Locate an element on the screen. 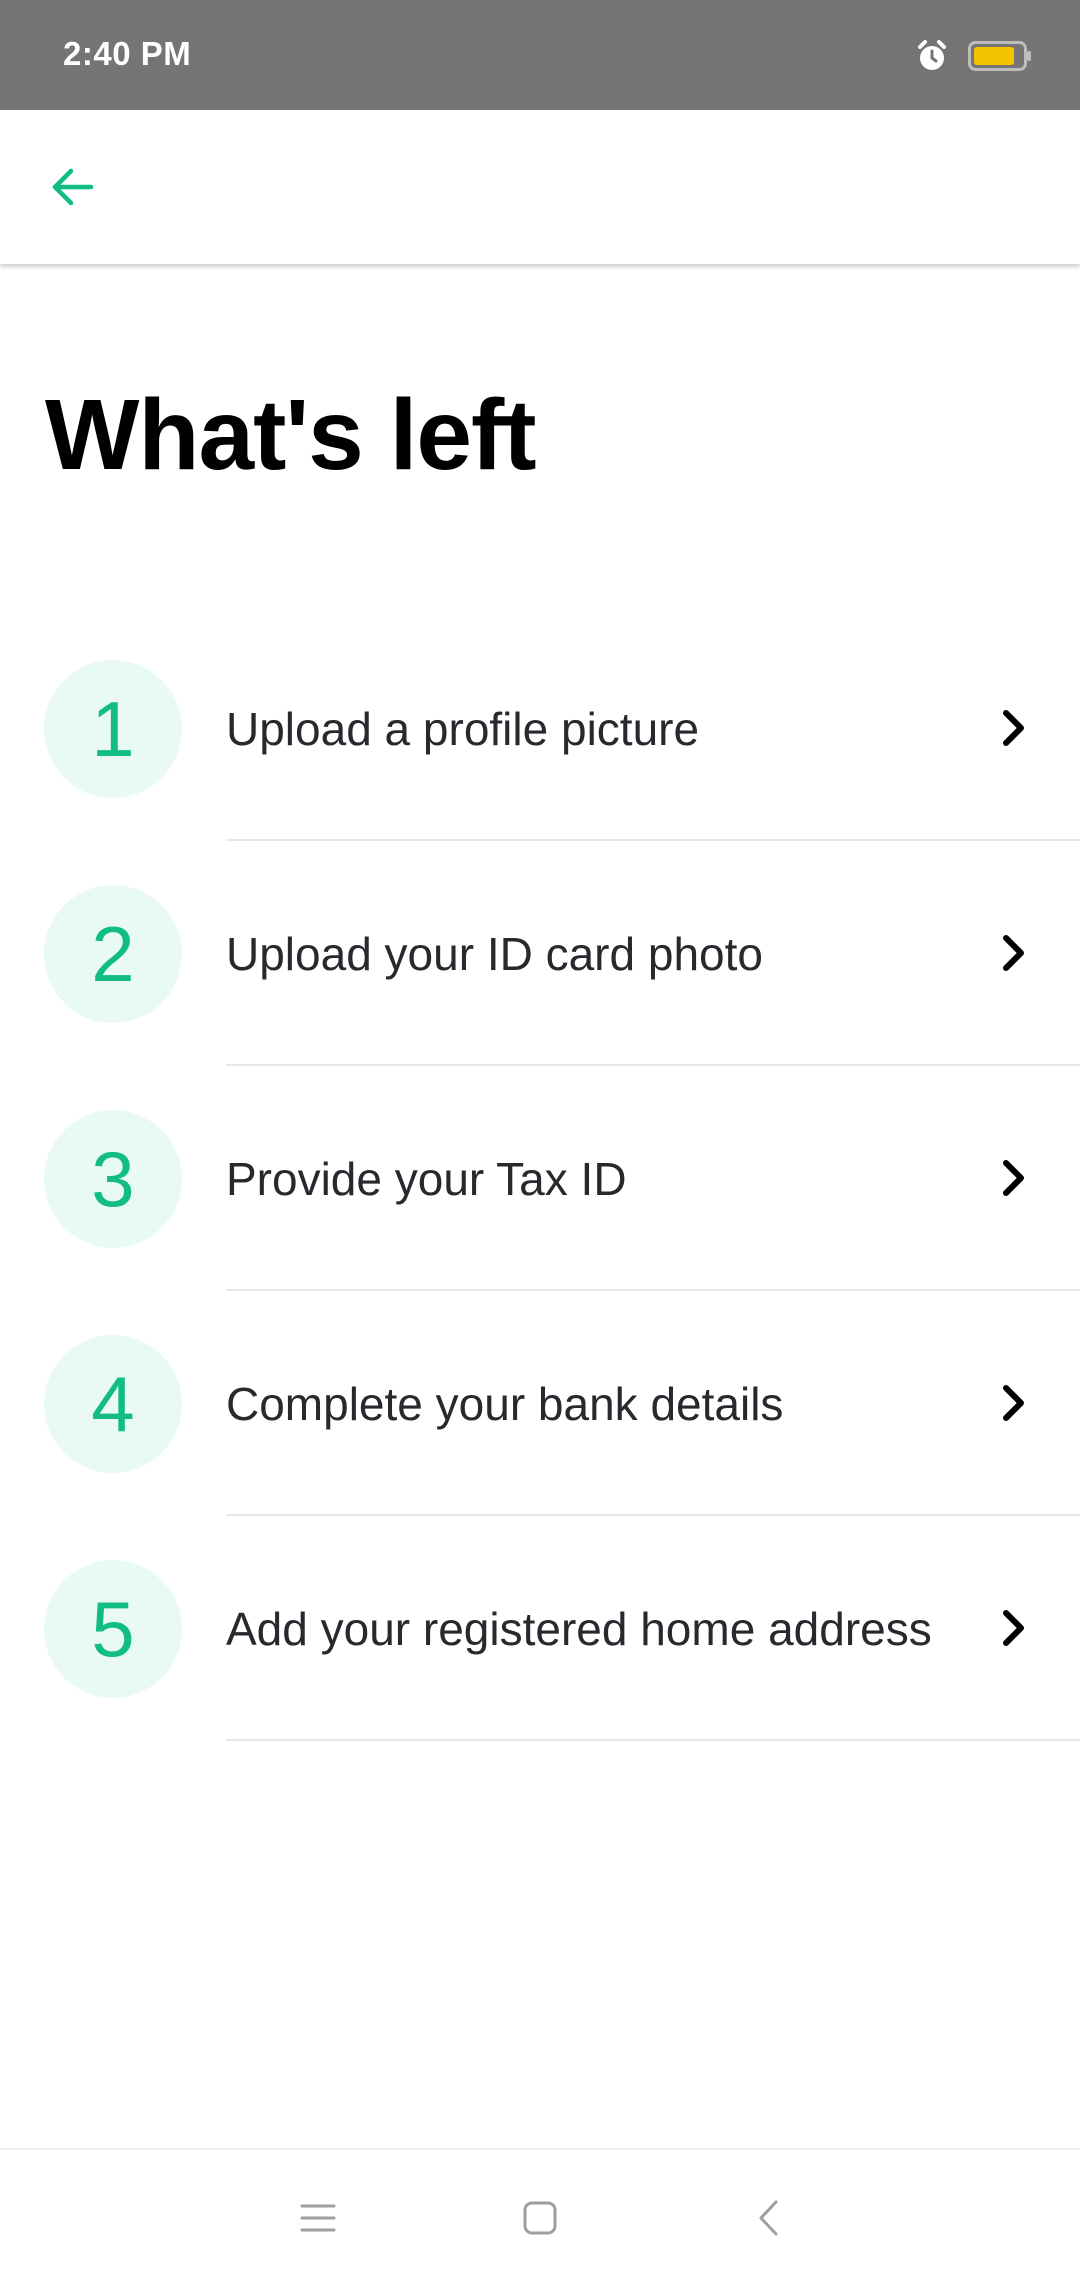  status-icons is located at coordinates (973, 56).